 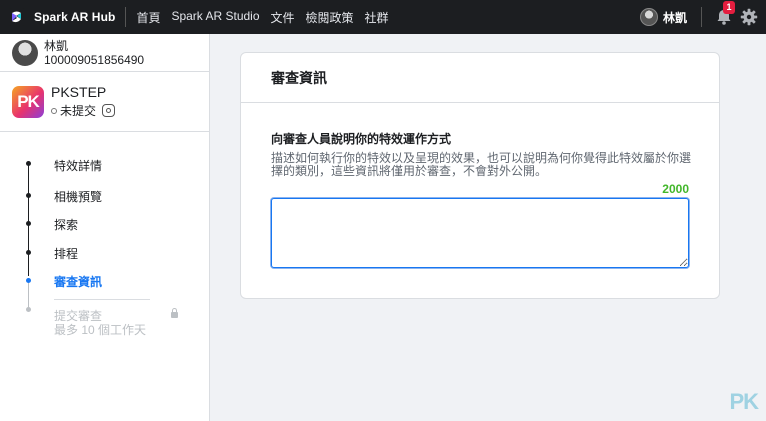 I want to click on account-name: 林凱, so click(x=56, y=45).